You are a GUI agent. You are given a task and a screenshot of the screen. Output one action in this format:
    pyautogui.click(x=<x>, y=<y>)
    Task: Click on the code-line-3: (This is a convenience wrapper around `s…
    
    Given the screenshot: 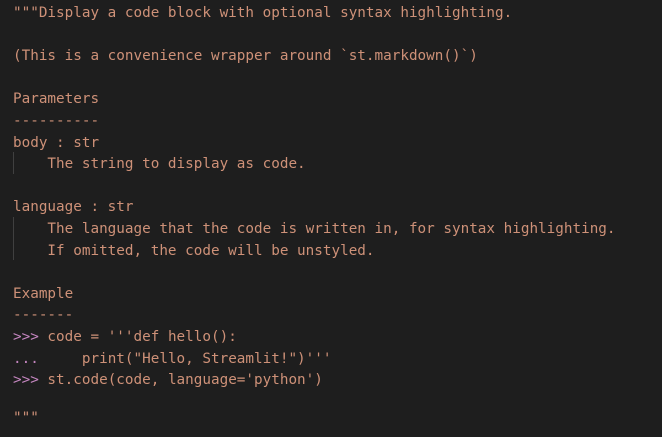 What is the action you would take?
    pyautogui.click(x=245, y=56)
    